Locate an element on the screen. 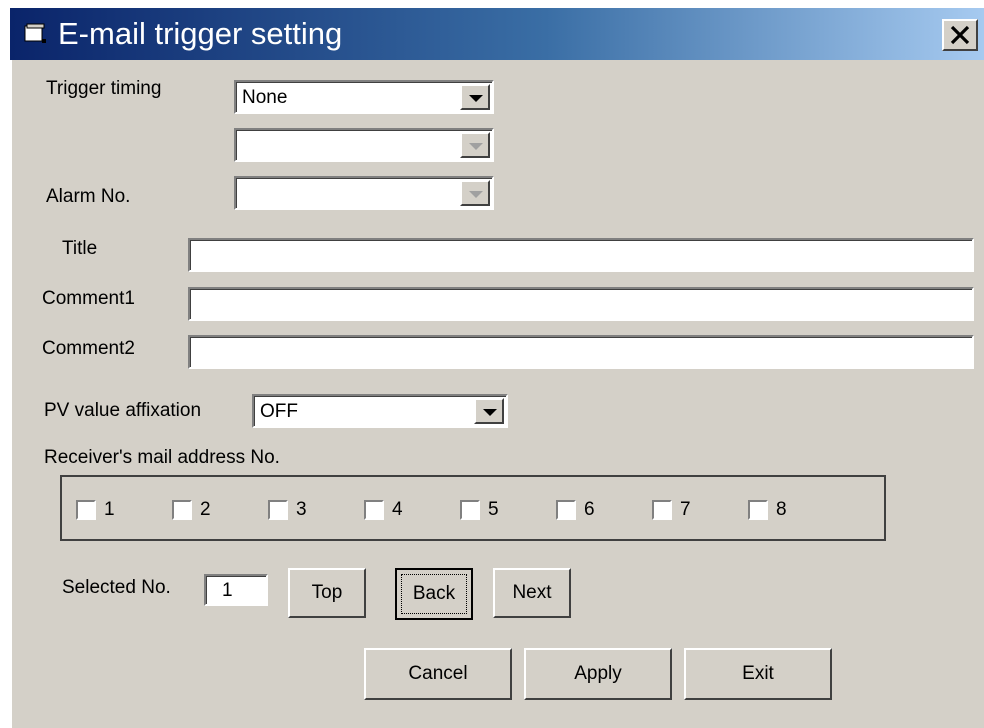 The height and width of the screenshot is (728, 984). selected-no-value: 1 is located at coordinates (227, 590).